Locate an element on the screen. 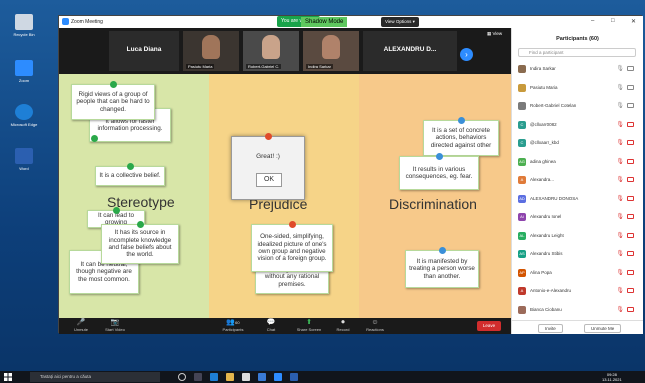 The width and height of the screenshot is (645, 383). recycle-bin-desktop-icon: Recycle Bin is located at coordinates (24, 25).